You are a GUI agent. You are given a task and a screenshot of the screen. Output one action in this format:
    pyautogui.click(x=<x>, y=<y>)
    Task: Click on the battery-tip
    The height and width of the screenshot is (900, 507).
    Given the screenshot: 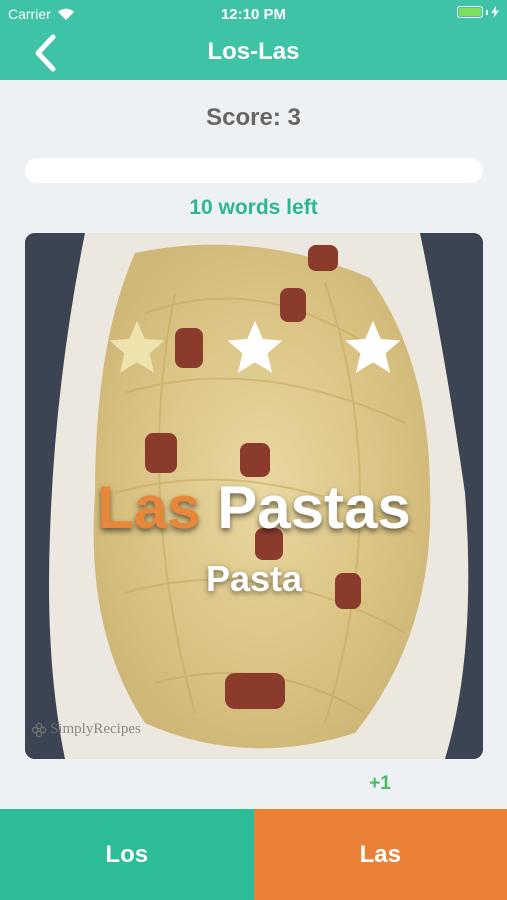 What is the action you would take?
    pyautogui.click(x=487, y=12)
    